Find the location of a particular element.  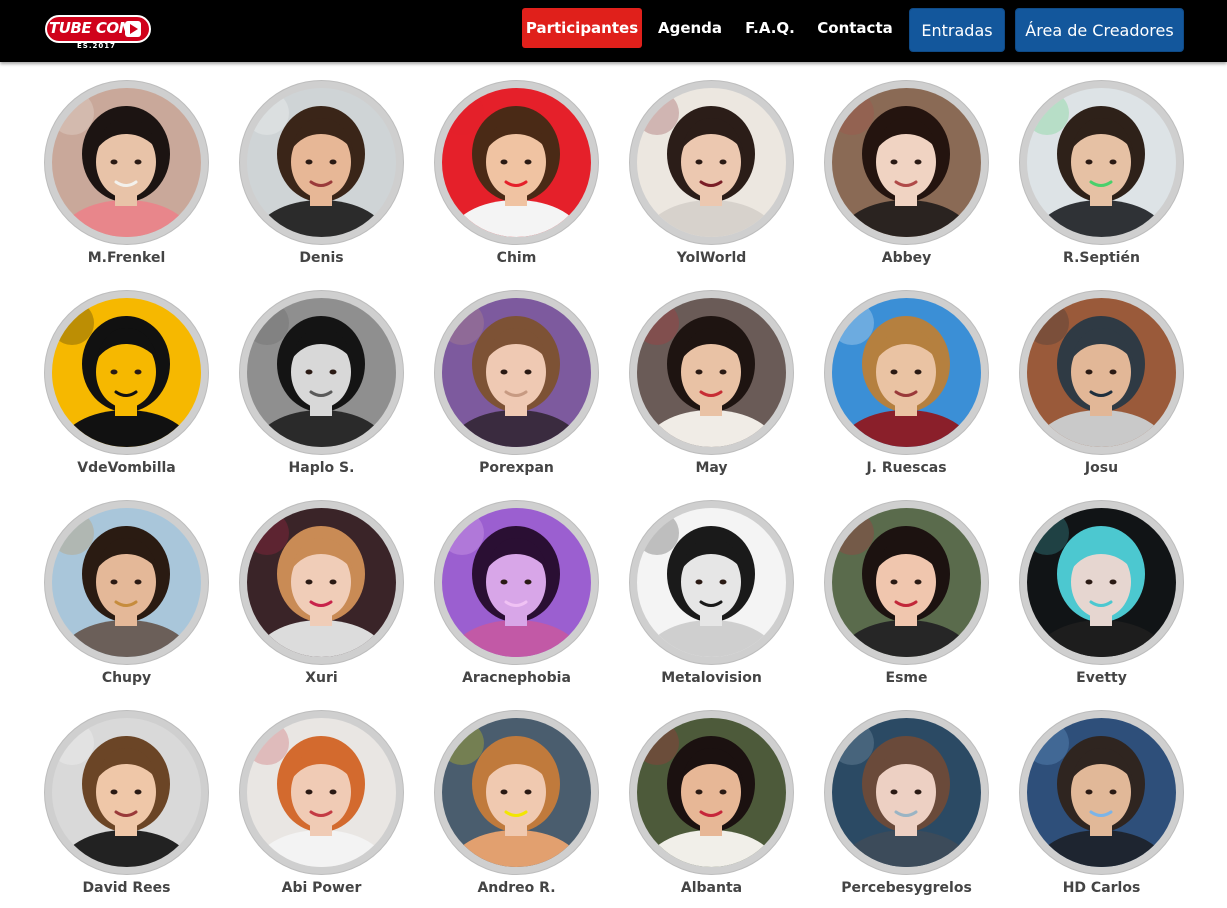

nav-faq: F.A.Q. is located at coordinates (770, 28).